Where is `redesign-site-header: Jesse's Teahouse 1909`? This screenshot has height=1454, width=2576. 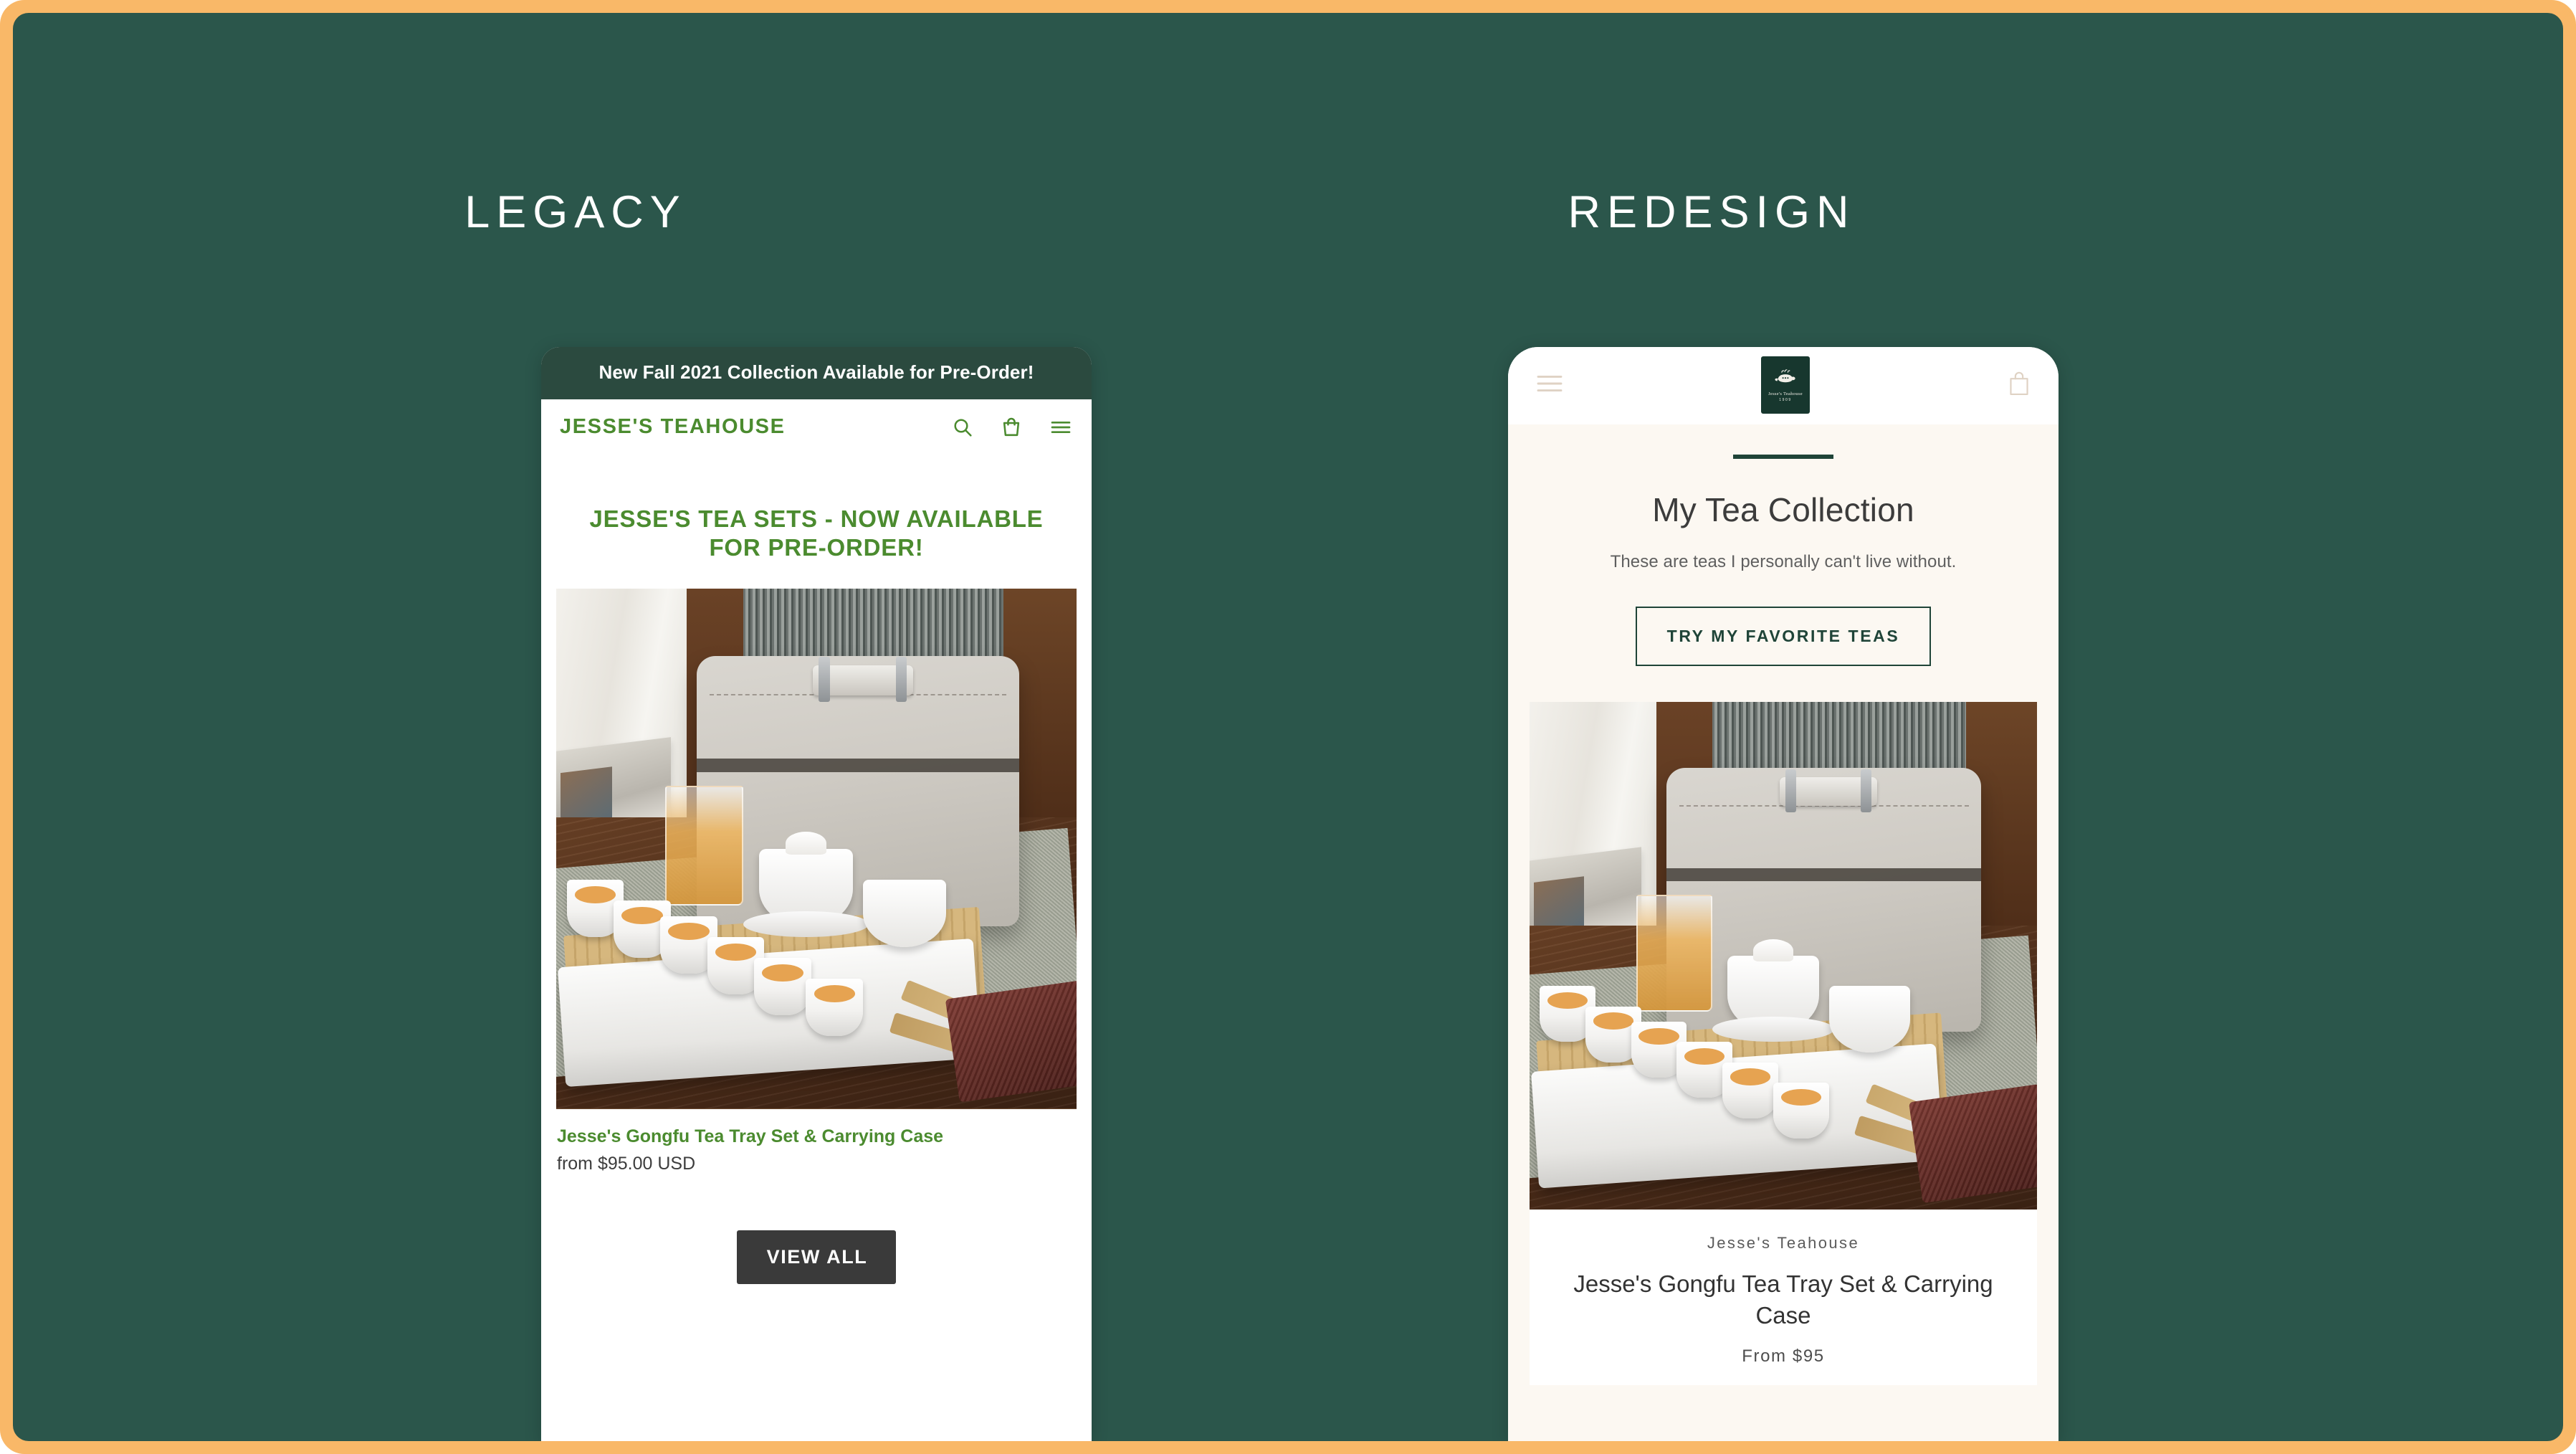 redesign-site-header: Jesse's Teahouse 1909 is located at coordinates (1783, 385).